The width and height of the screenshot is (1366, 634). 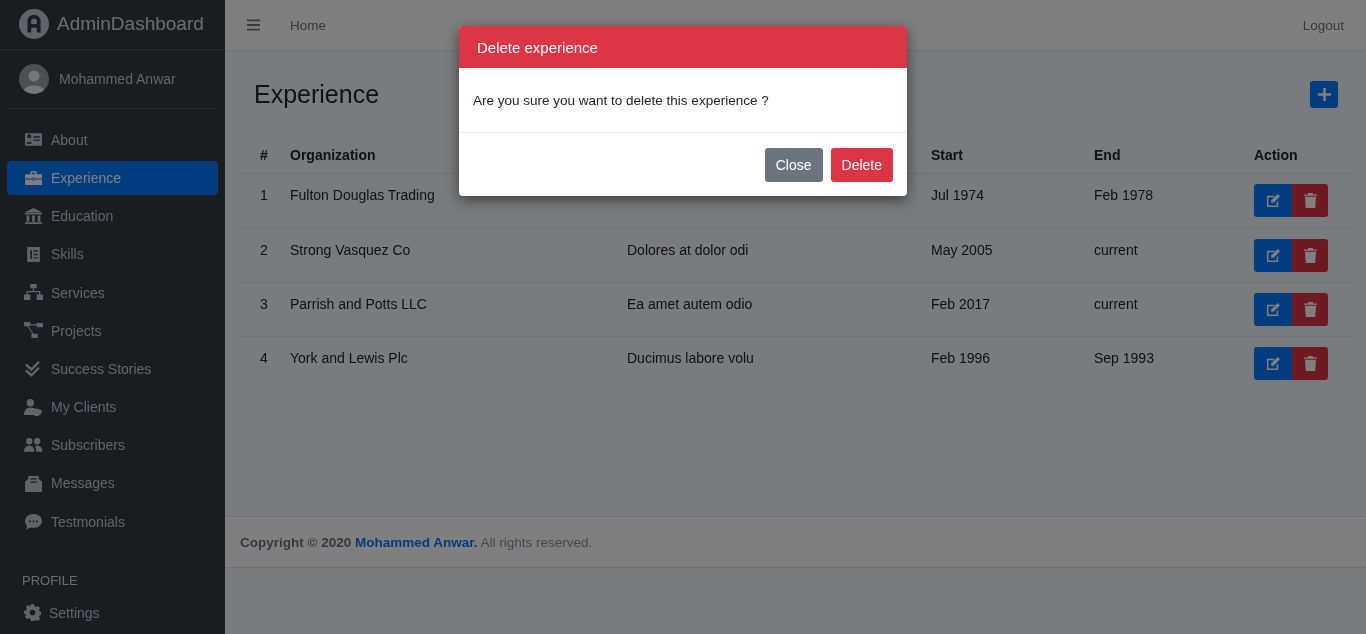 What do you see at coordinates (112, 521) in the screenshot?
I see `sidebar-item: Testmonials` at bounding box center [112, 521].